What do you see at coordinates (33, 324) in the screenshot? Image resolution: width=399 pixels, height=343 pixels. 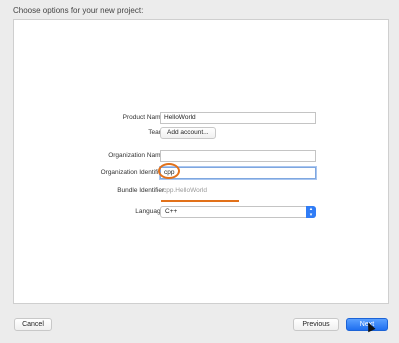 I see `cancel-button: Cancel` at bounding box center [33, 324].